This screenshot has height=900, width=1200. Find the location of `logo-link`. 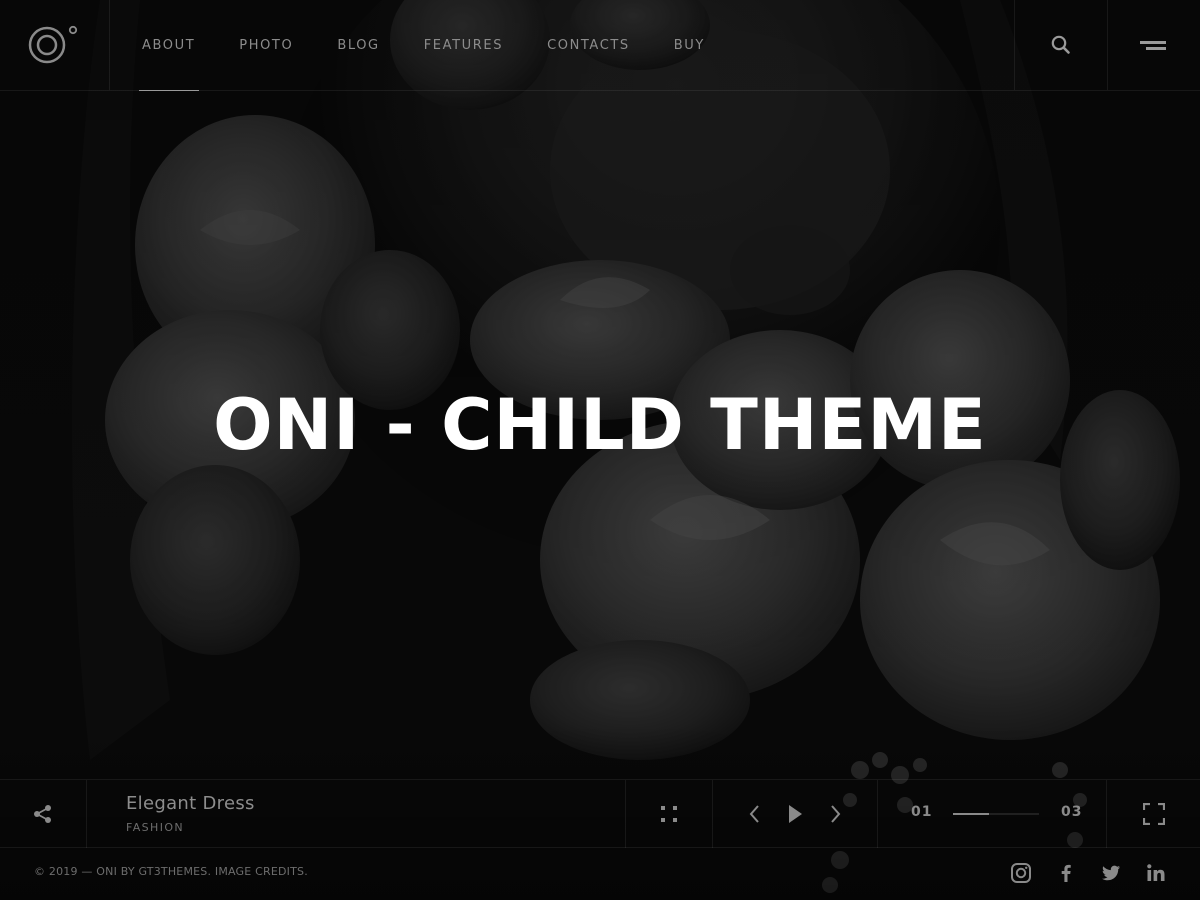

logo-link is located at coordinates (55, 45).